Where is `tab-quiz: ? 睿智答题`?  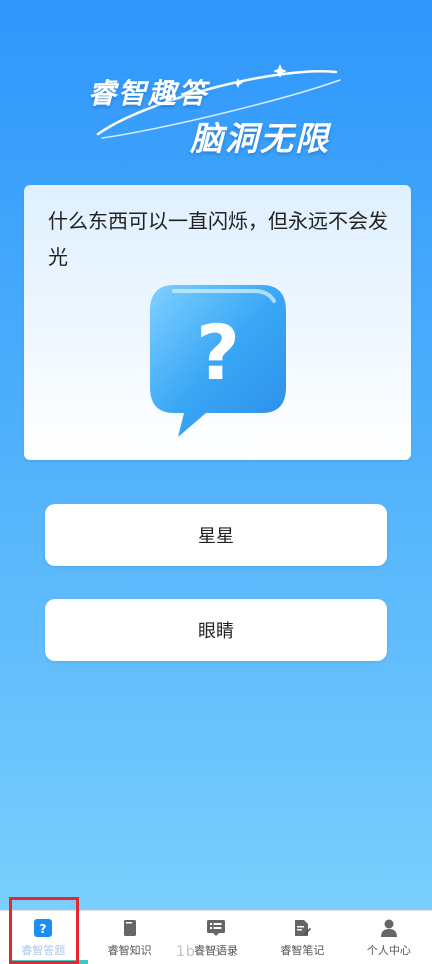 tab-quiz: ? 睿智答题 is located at coordinates (43, 937).